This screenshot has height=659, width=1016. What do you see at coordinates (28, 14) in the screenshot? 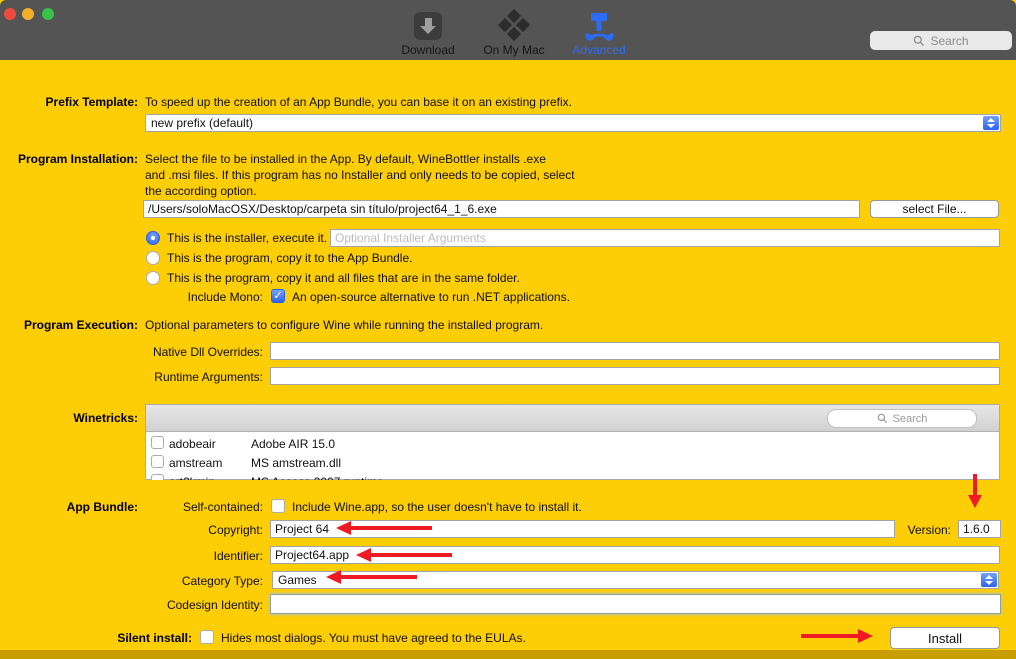
I see `minimize-window-button` at bounding box center [28, 14].